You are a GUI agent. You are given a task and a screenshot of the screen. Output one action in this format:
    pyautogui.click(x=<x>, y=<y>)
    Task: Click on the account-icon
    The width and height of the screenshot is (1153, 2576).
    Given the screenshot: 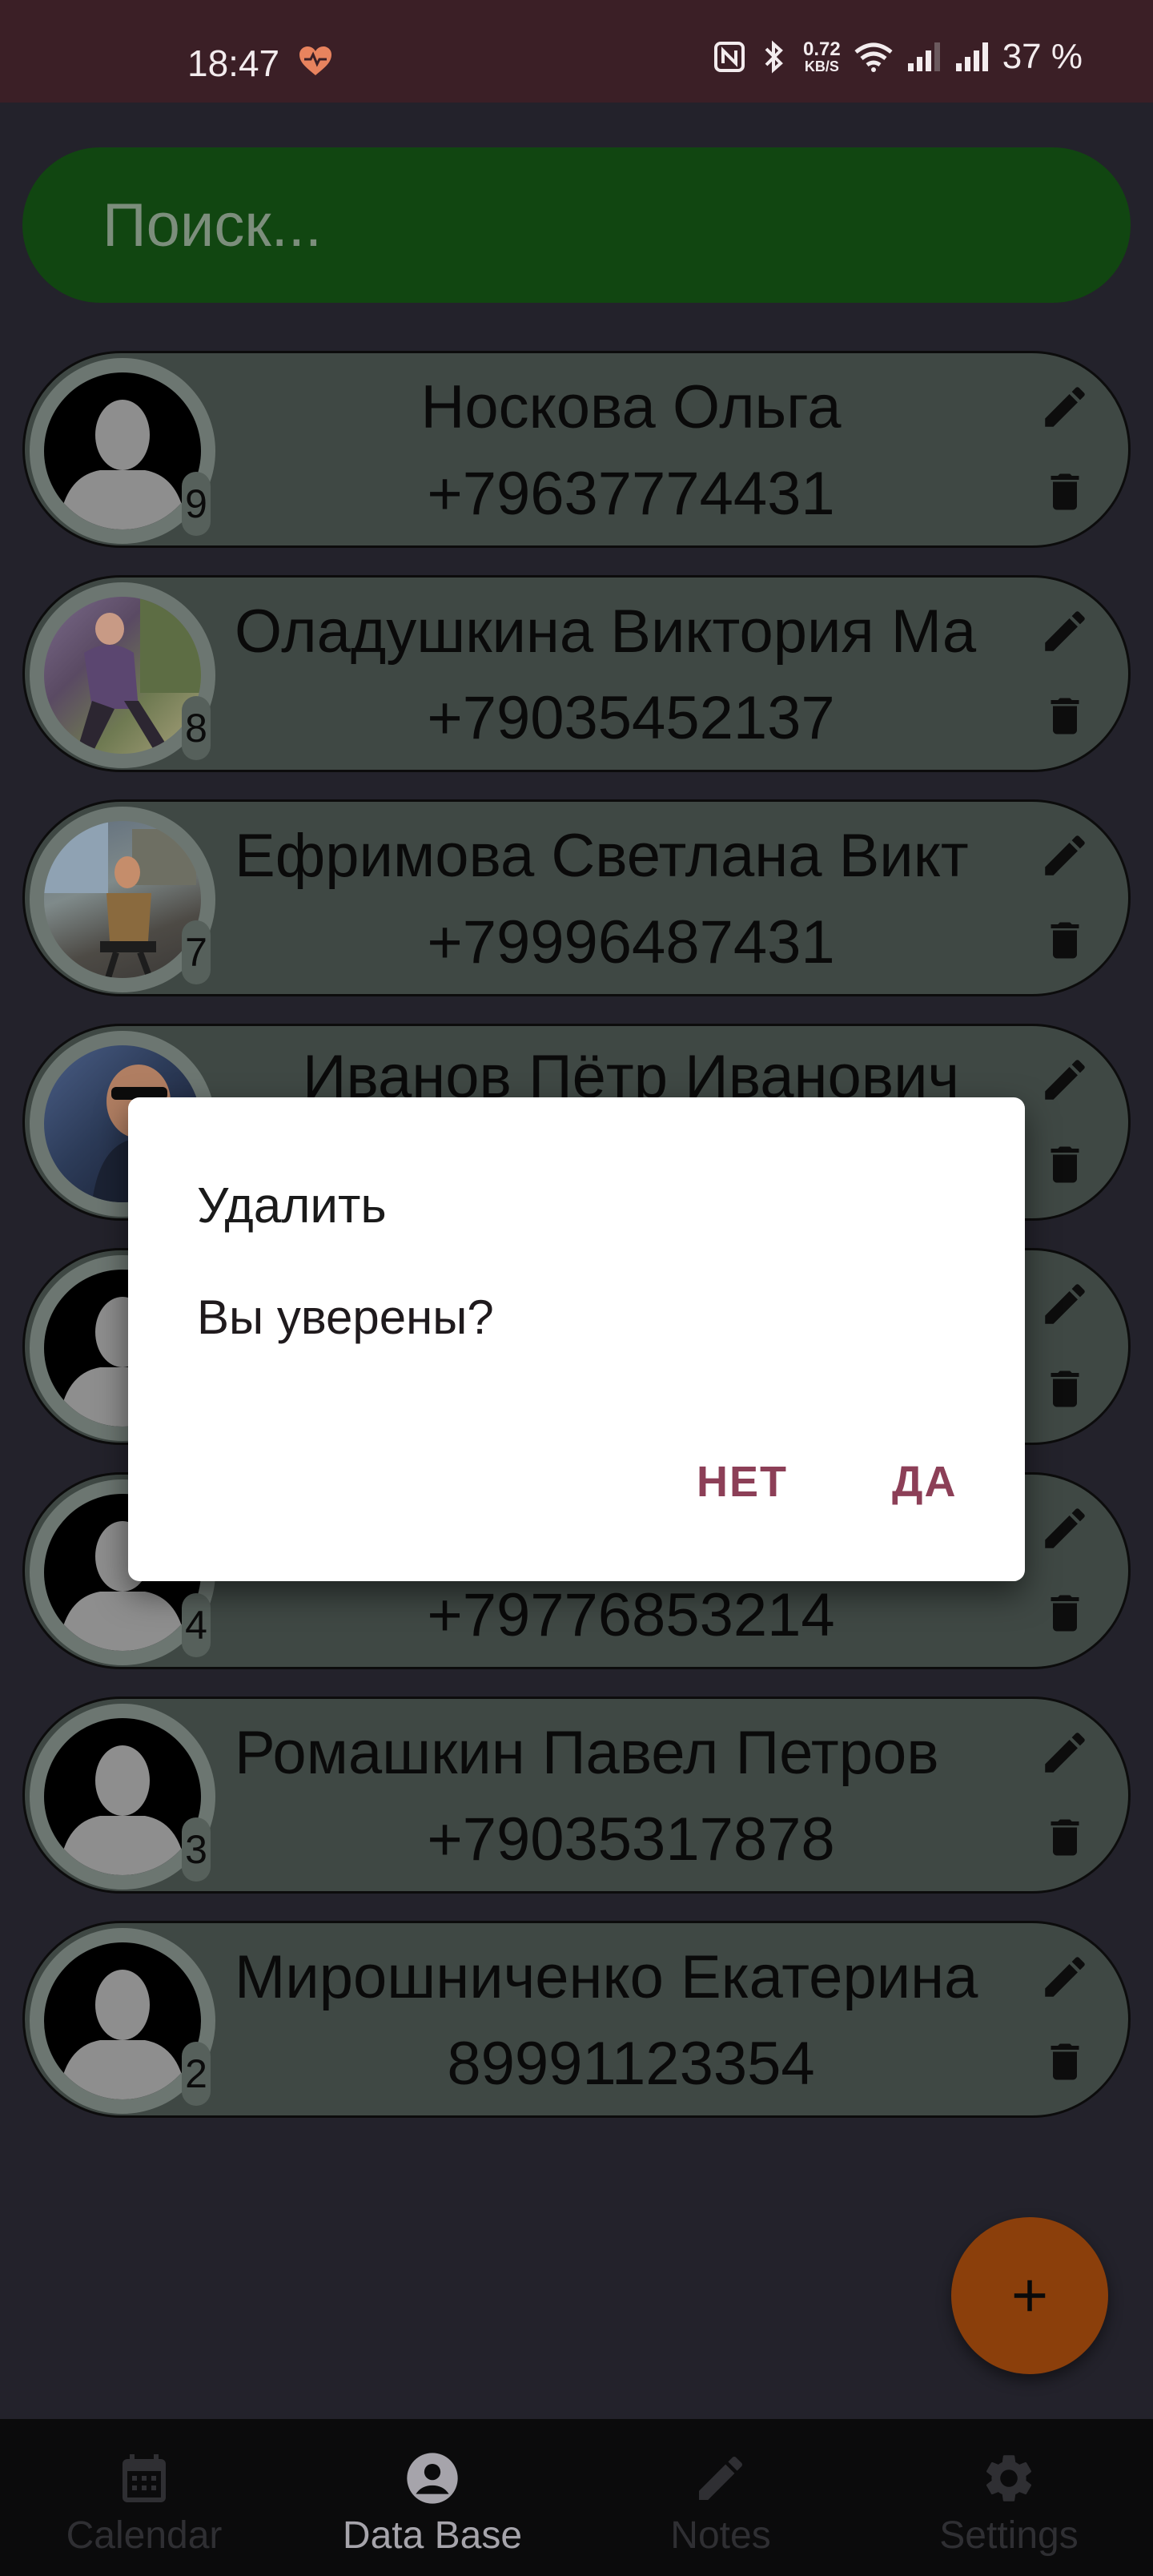 What is the action you would take?
    pyautogui.click(x=432, y=2478)
    